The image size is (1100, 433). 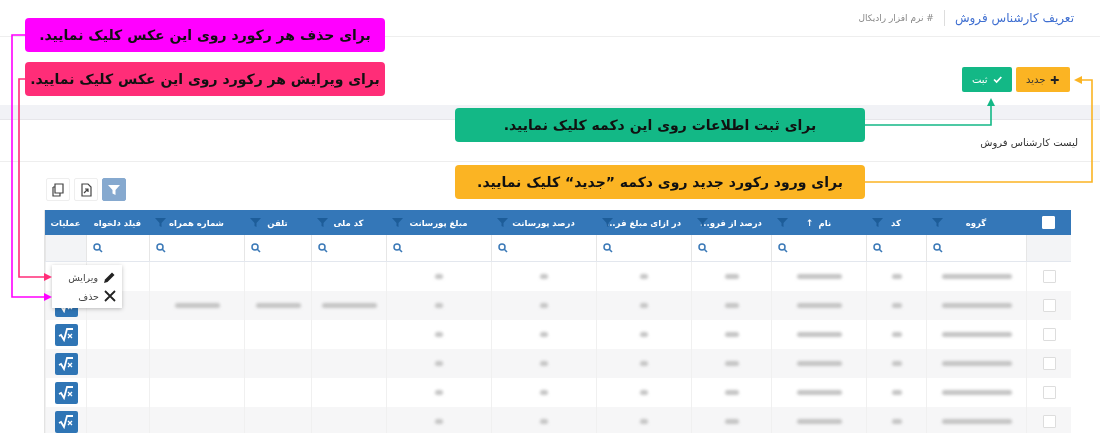 What do you see at coordinates (87, 296) in the screenshot?
I see `delete-menu-item: حذف` at bounding box center [87, 296].